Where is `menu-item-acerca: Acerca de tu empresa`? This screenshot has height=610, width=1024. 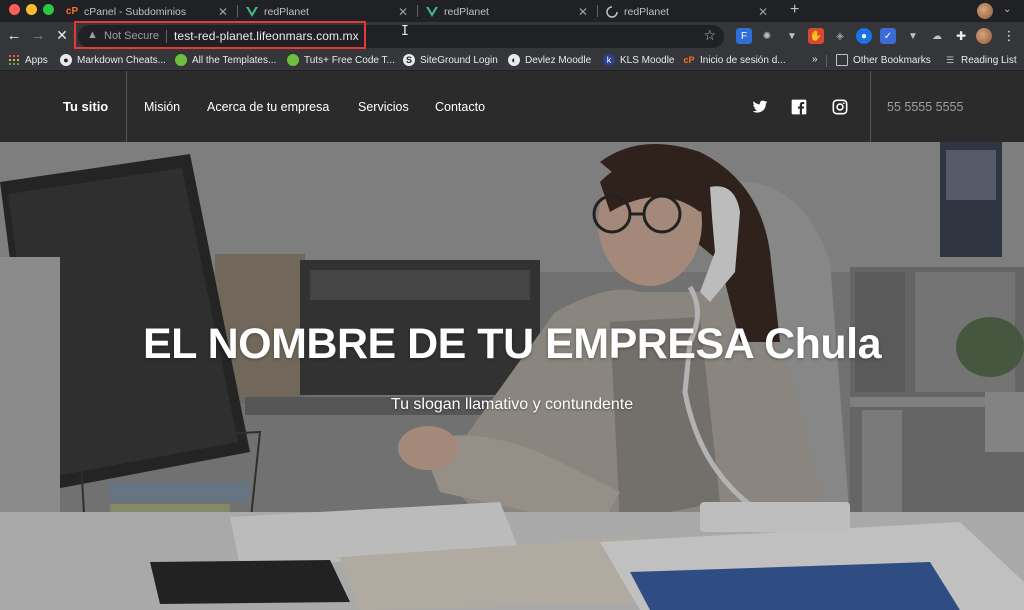
menu-item-acerca: Acerca de tu empresa is located at coordinates (268, 107).